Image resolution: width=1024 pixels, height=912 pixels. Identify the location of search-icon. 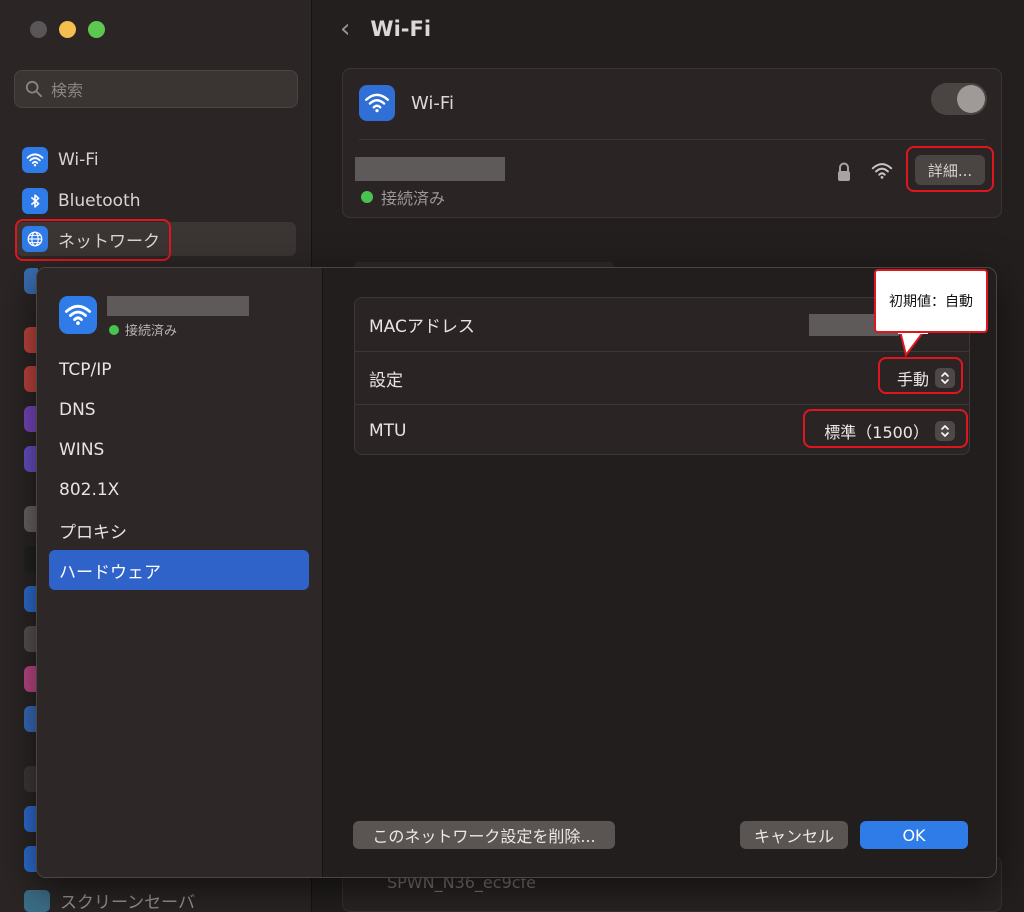
(34, 89).